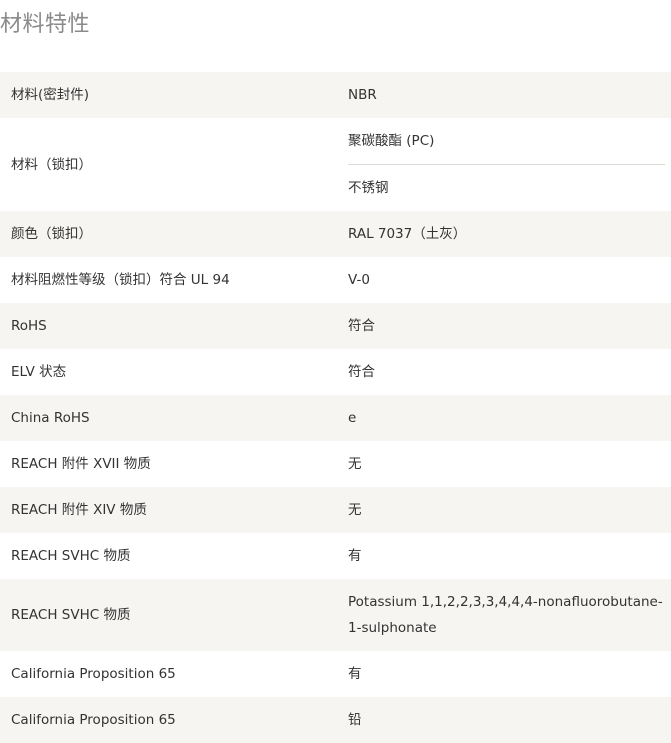  What do you see at coordinates (509, 418) in the screenshot?
I see `property-value: e` at bounding box center [509, 418].